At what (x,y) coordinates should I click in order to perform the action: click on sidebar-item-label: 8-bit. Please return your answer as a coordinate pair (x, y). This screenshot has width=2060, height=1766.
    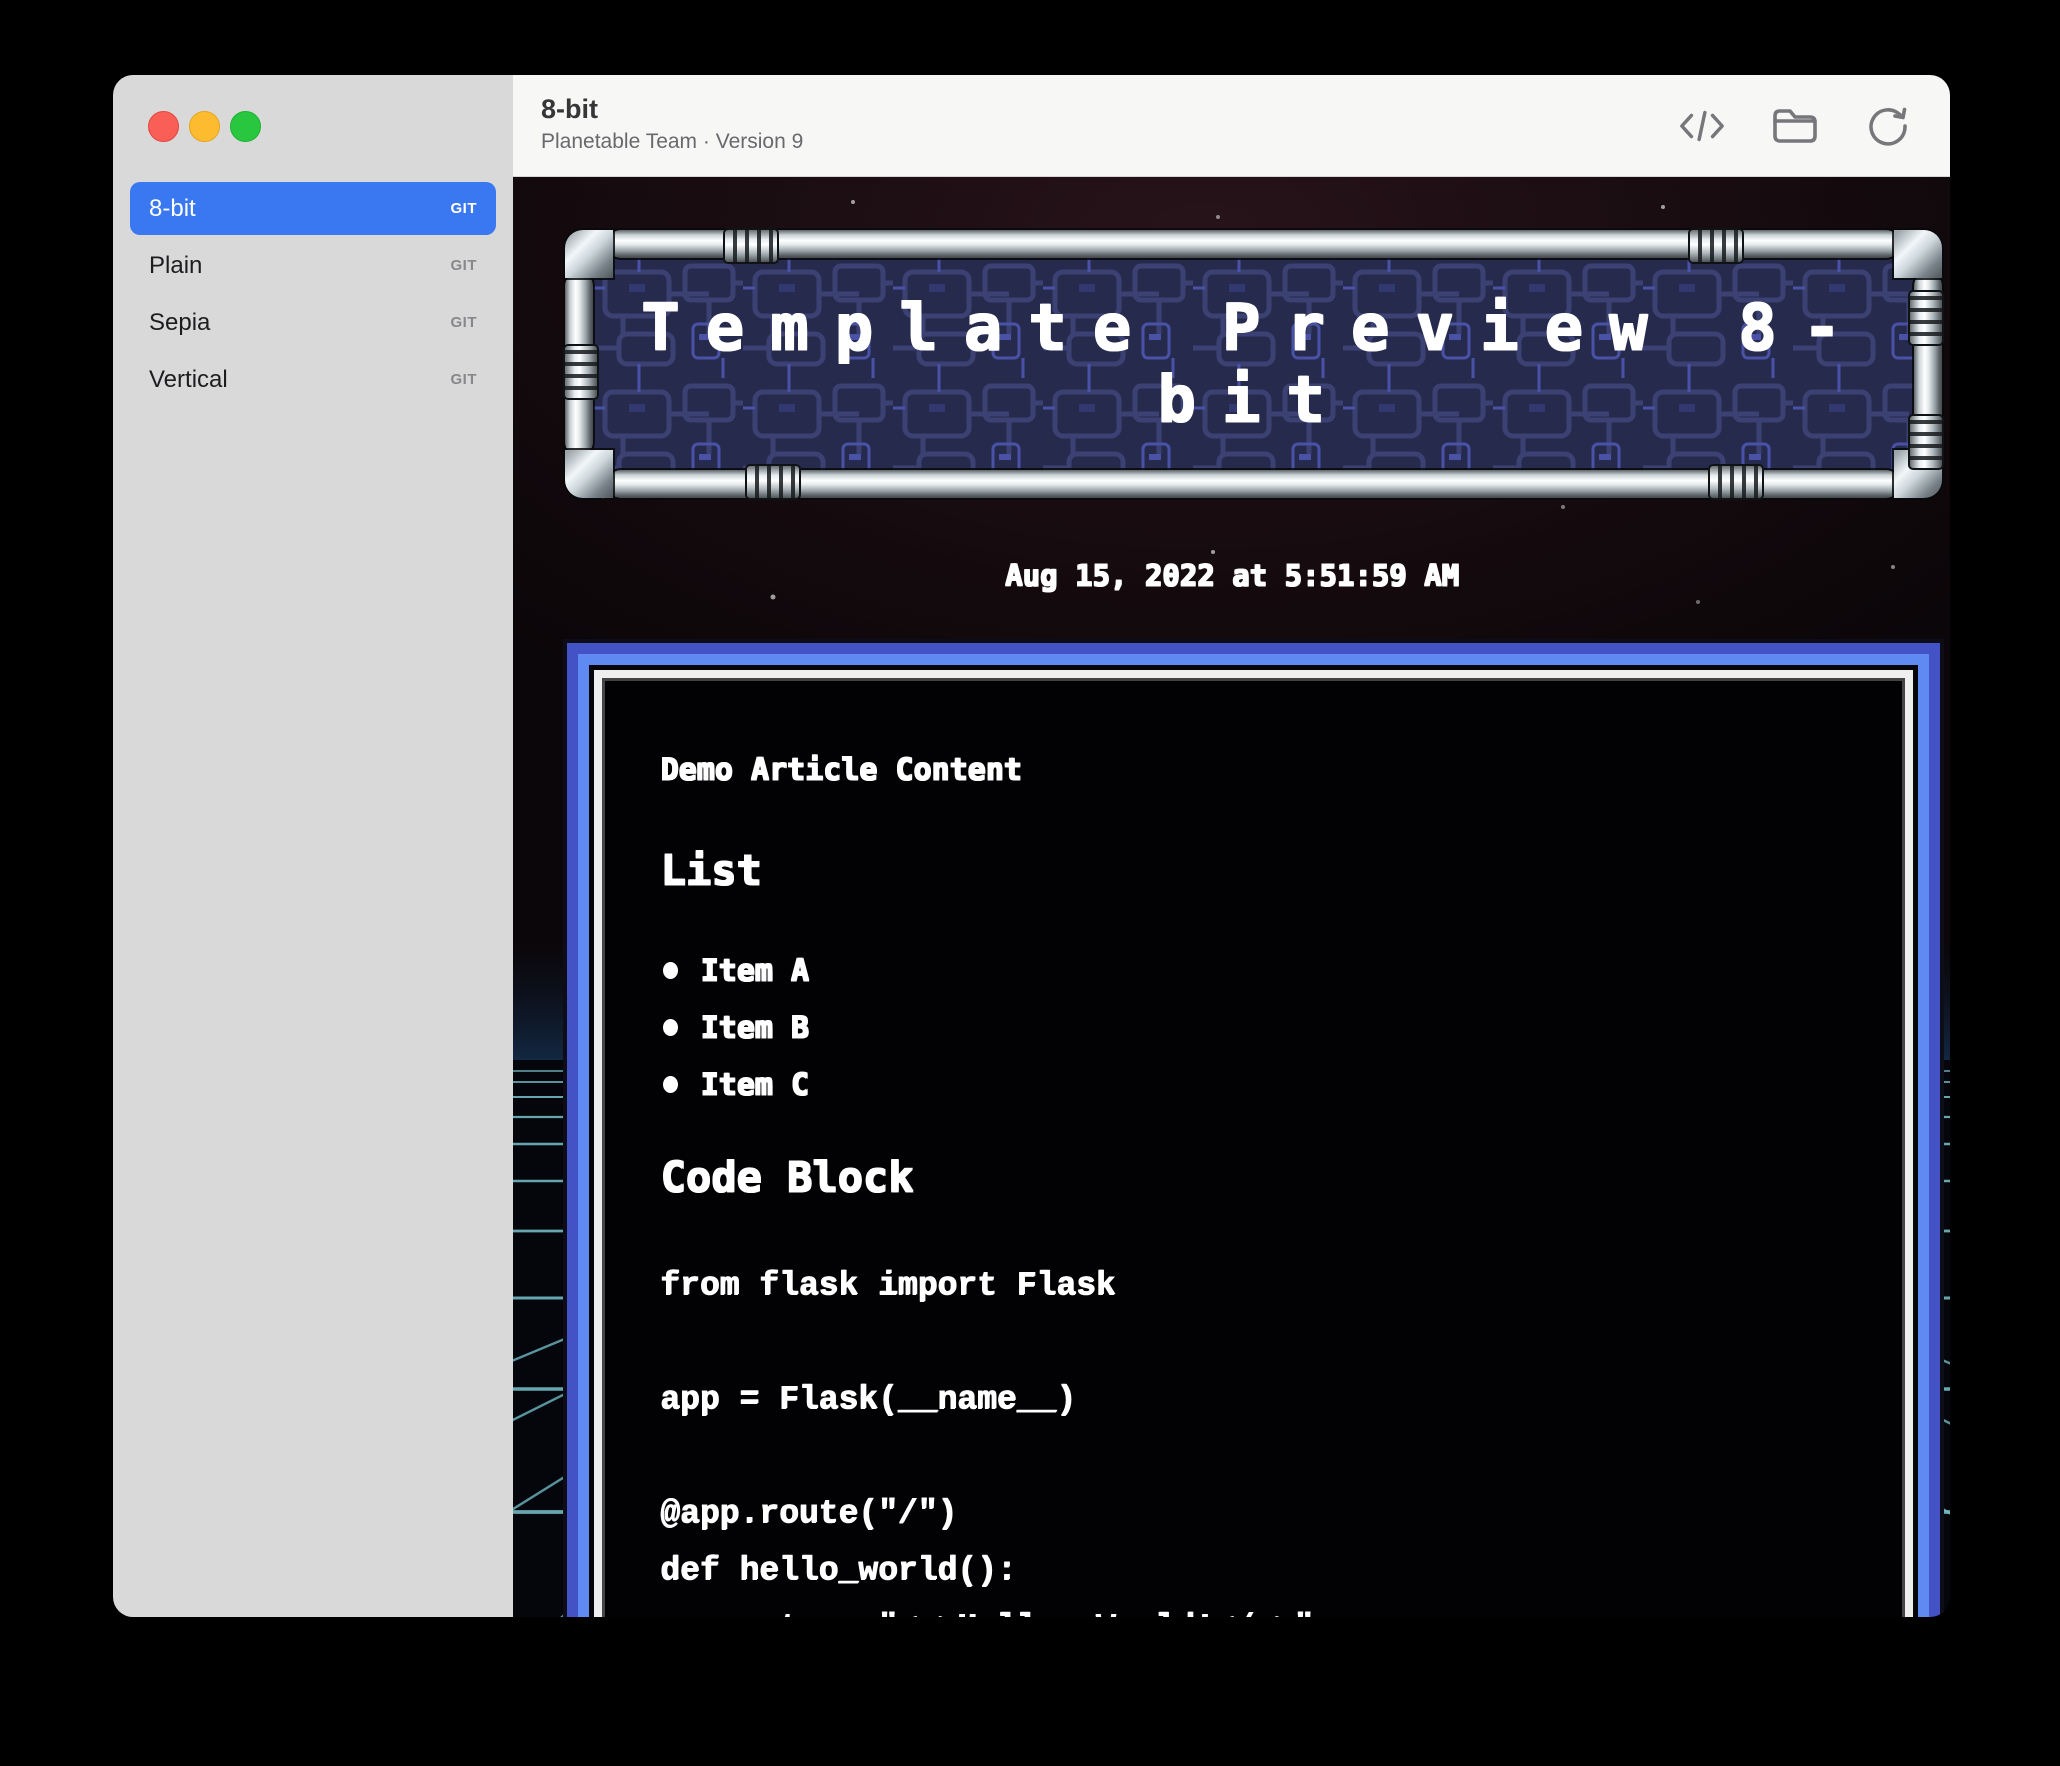
    Looking at the image, I should click on (172, 208).